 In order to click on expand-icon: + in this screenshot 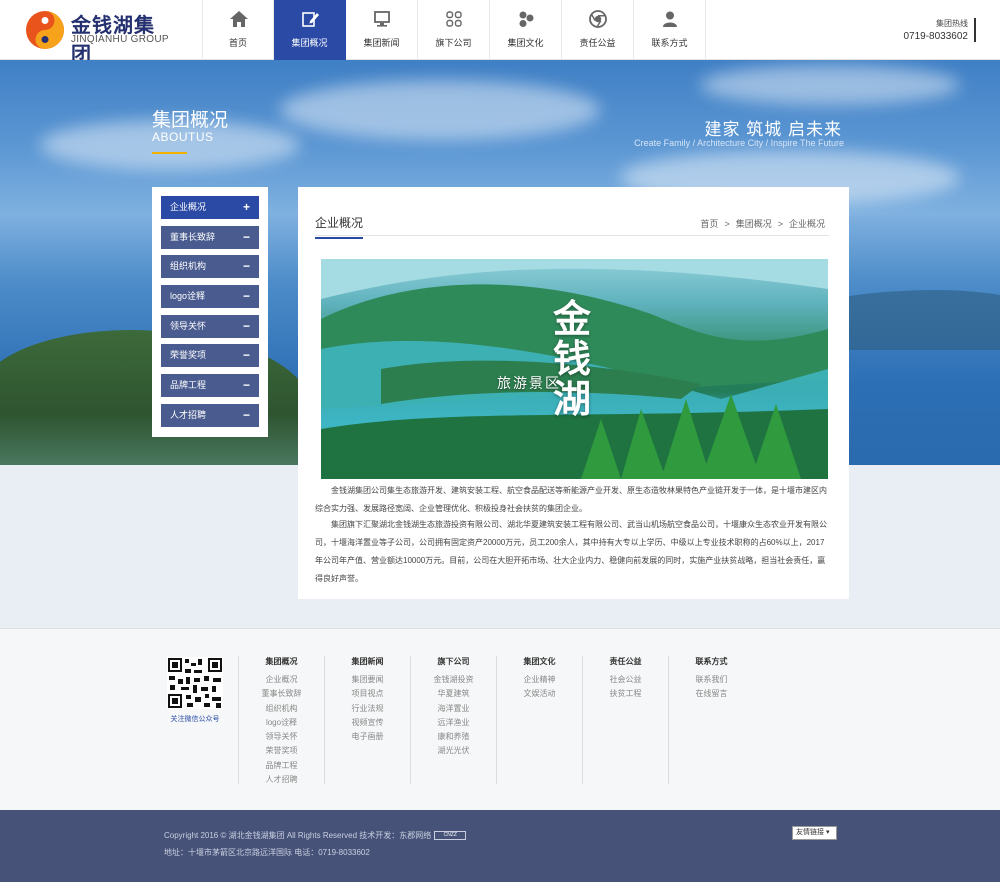, I will do `click(246, 207)`.